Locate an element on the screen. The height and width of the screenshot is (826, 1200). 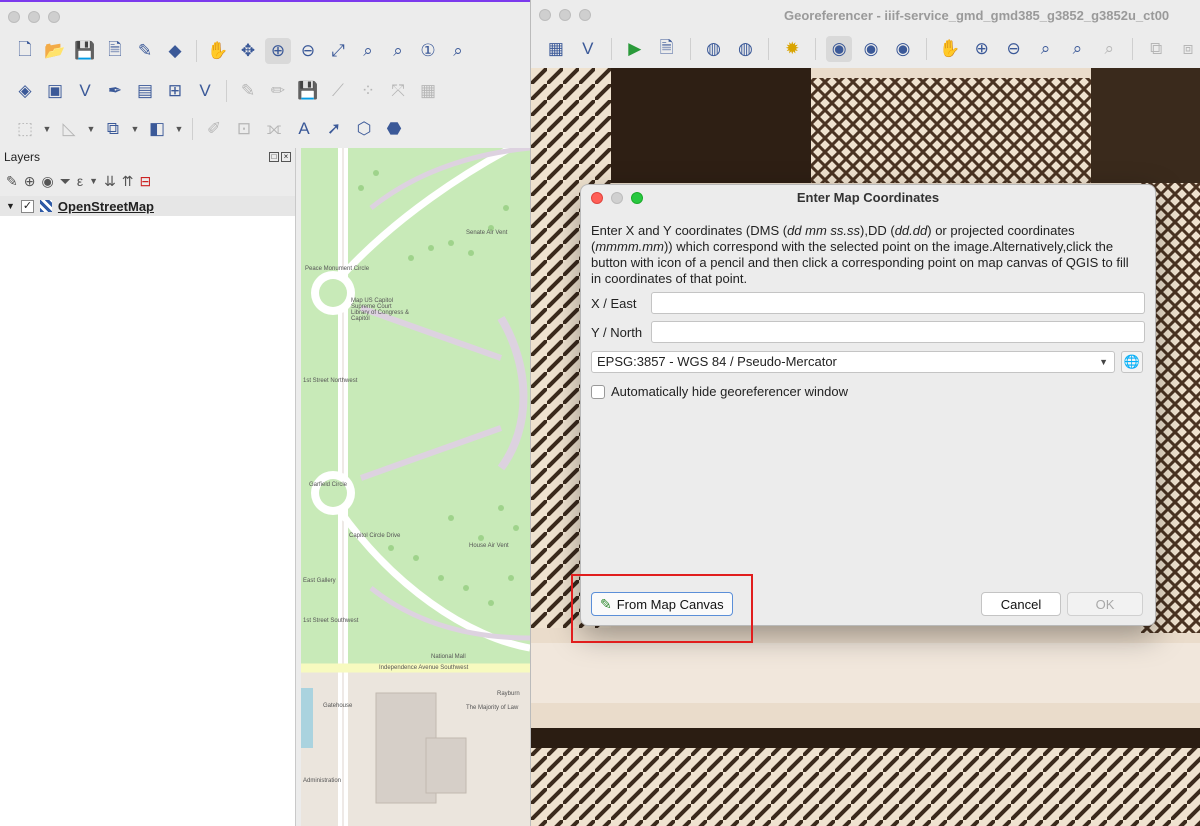
layer-row-openstreetmap: ▼ ✓ OpenStreetMap is located at coordinates (147, 206).